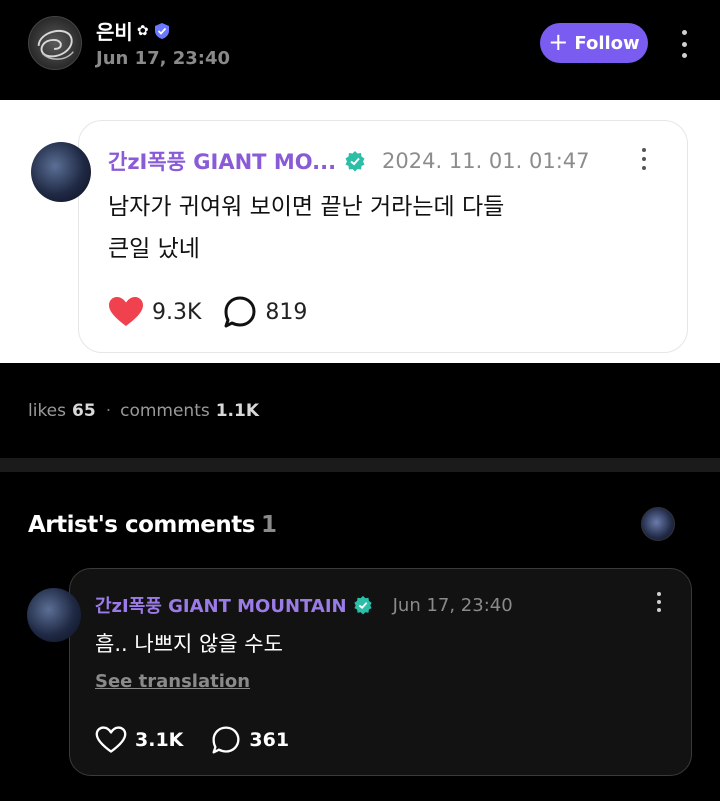  What do you see at coordinates (558, 42) in the screenshot?
I see `plus-icon: +` at bounding box center [558, 42].